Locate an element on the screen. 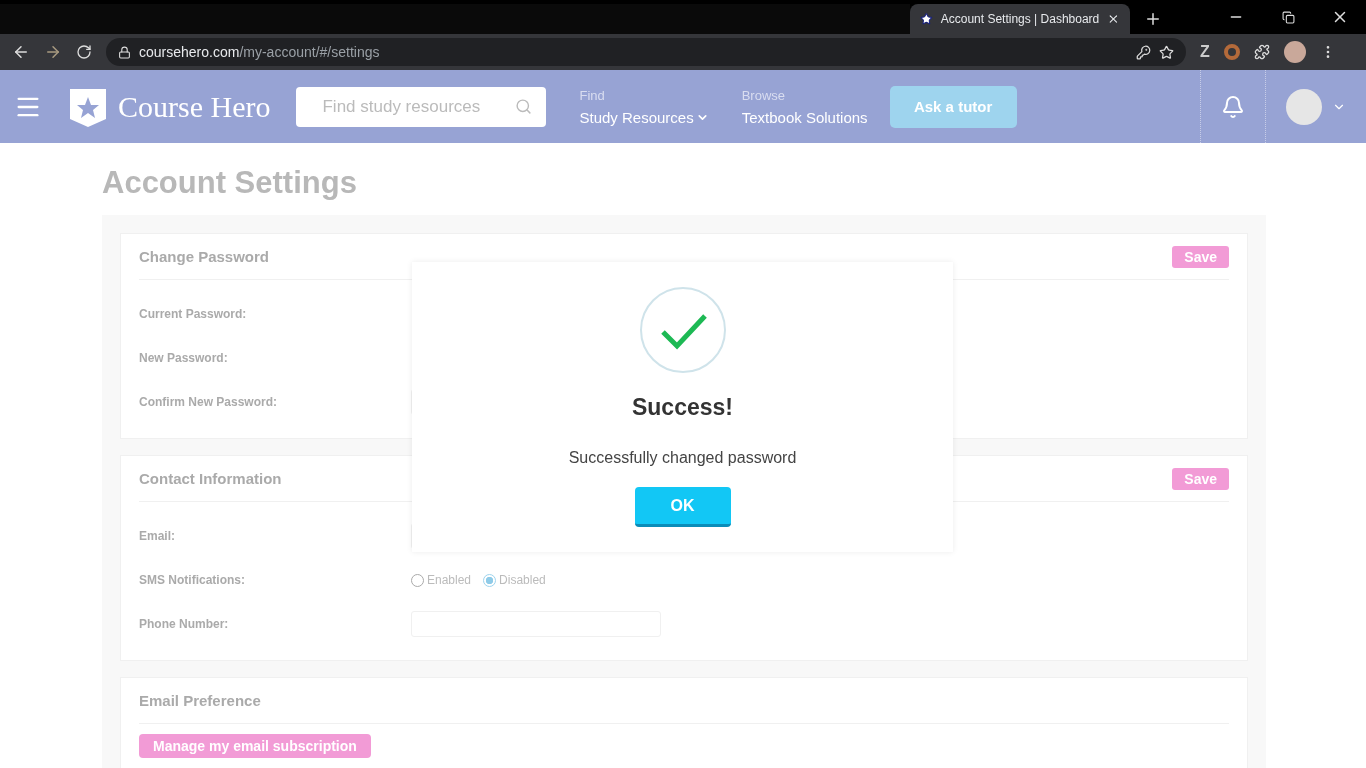 The height and width of the screenshot is (768, 1366). manage-subscription-button: Manage my email subscription is located at coordinates (255, 746).